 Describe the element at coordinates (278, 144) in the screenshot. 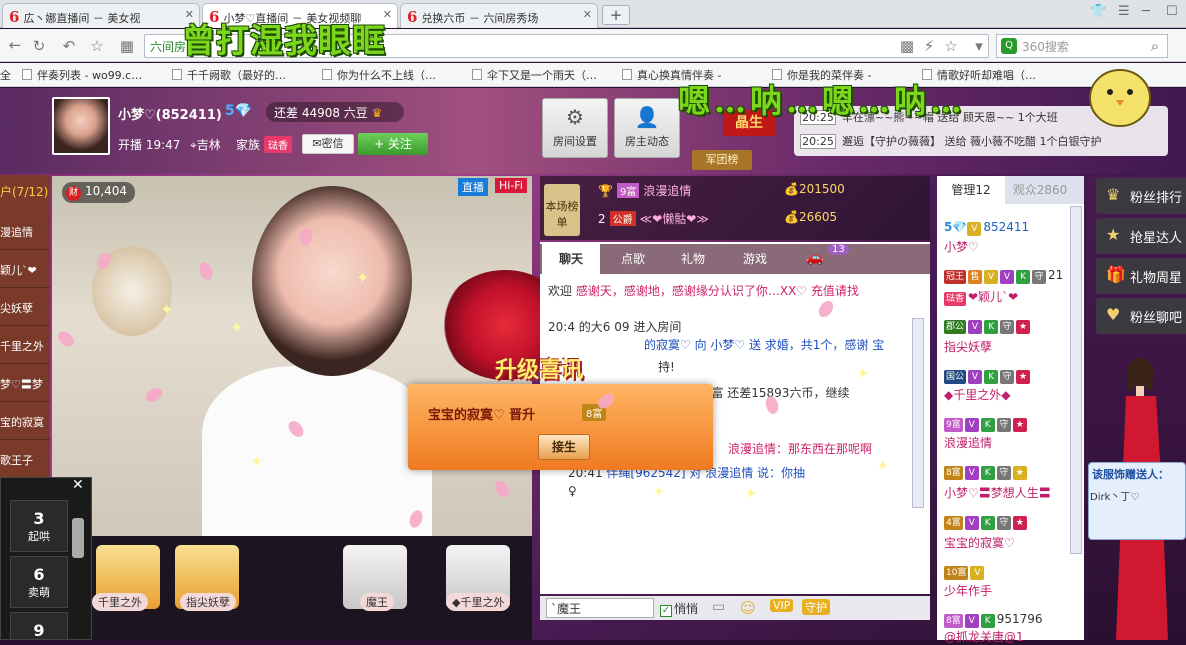

I see `family-badge: 琺香` at that location.